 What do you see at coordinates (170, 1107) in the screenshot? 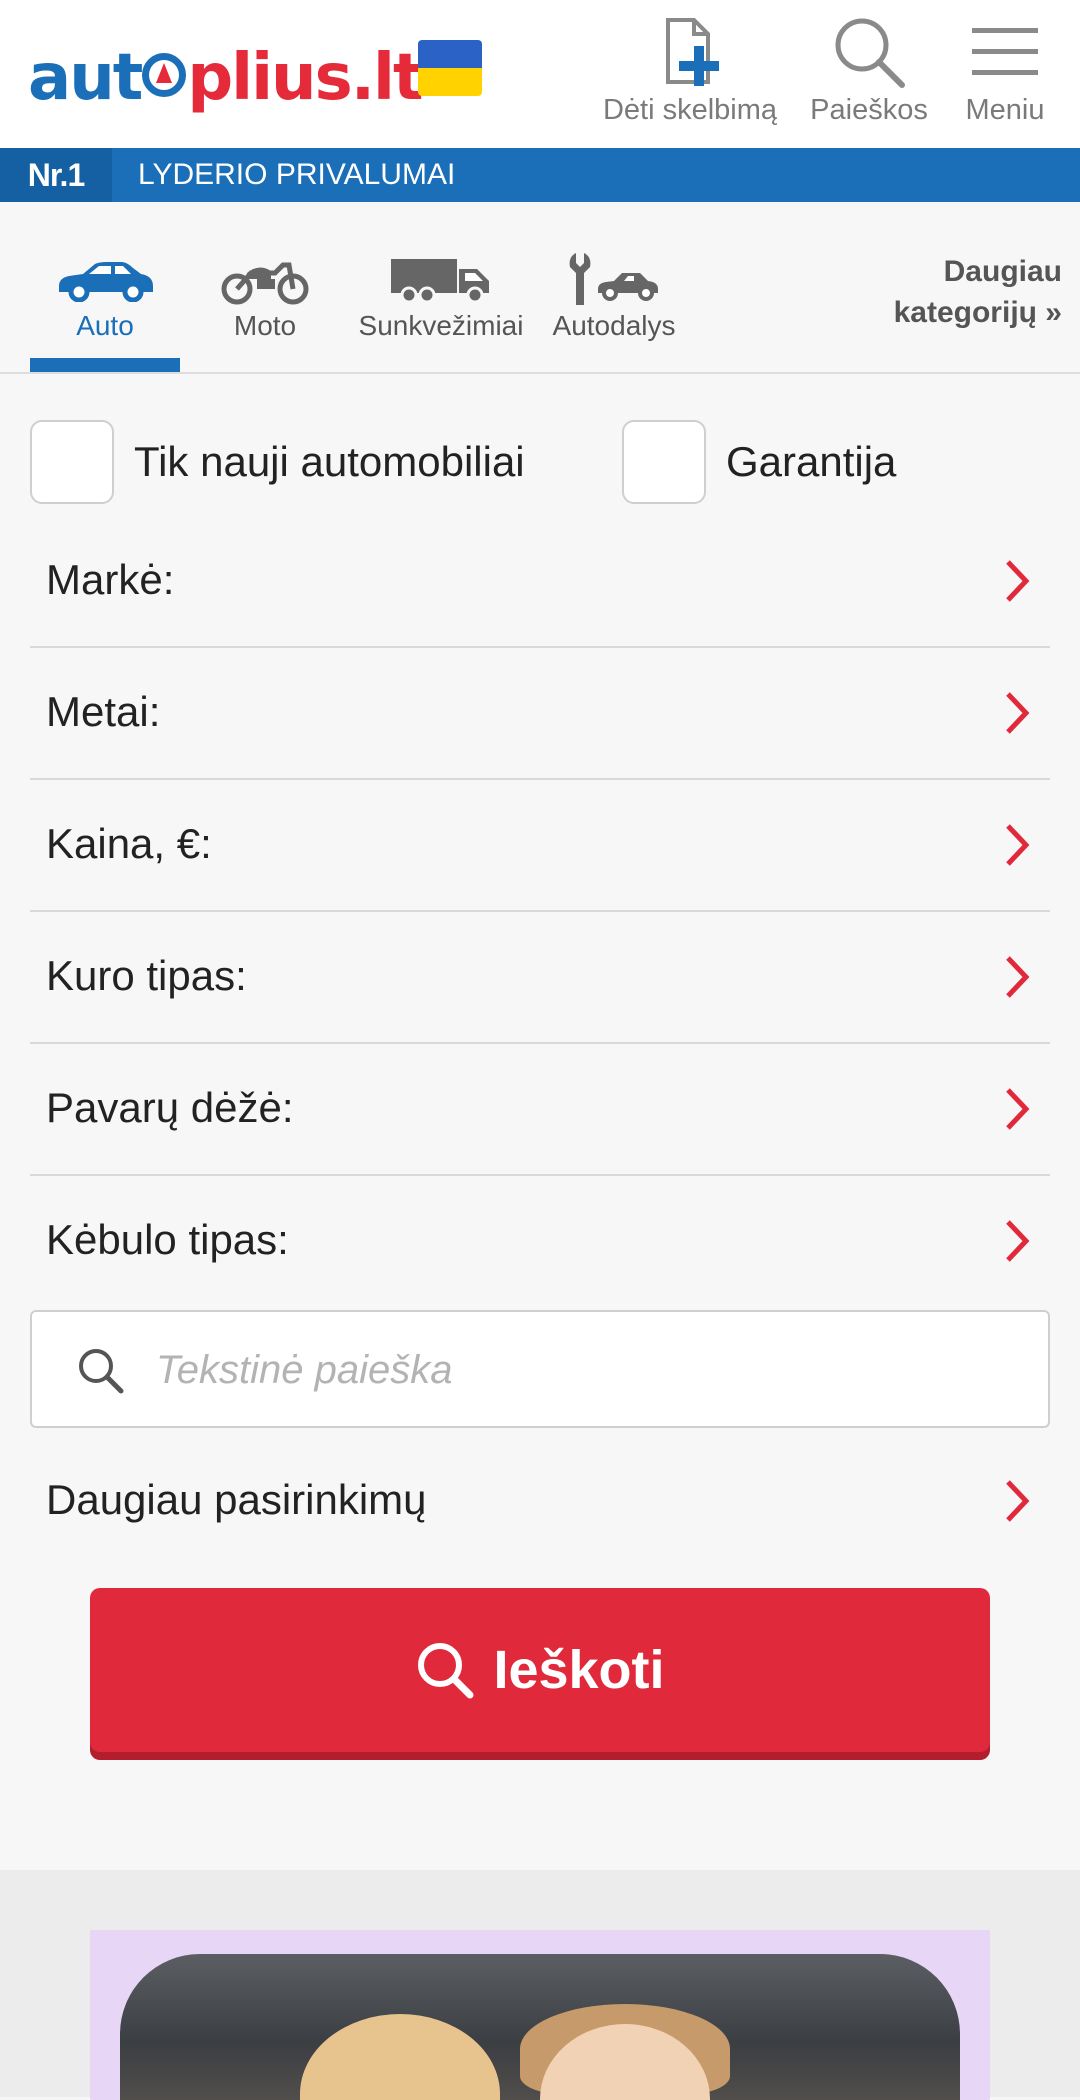
I see `filter-gearbox-label: Pavarų dėžė:` at bounding box center [170, 1107].